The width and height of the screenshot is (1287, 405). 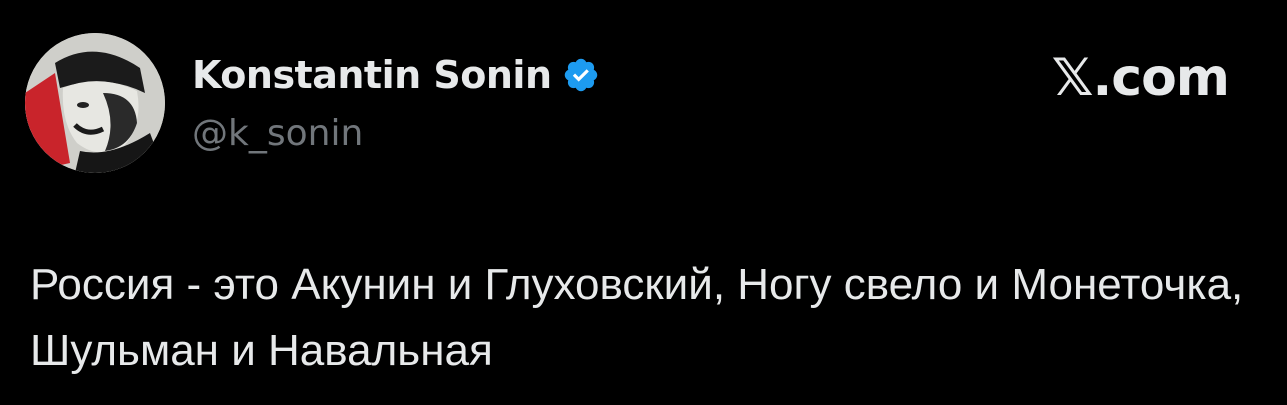 What do you see at coordinates (277, 133) in the screenshot?
I see `author-handle: @k_sonin` at bounding box center [277, 133].